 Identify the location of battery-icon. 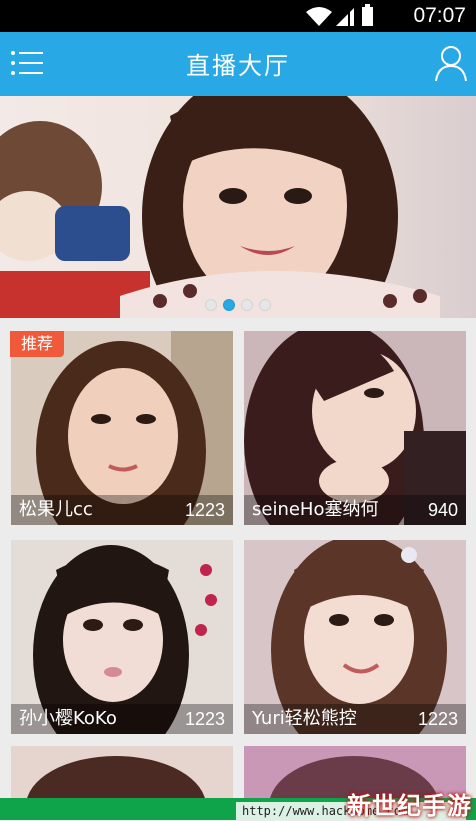
(367, 15).